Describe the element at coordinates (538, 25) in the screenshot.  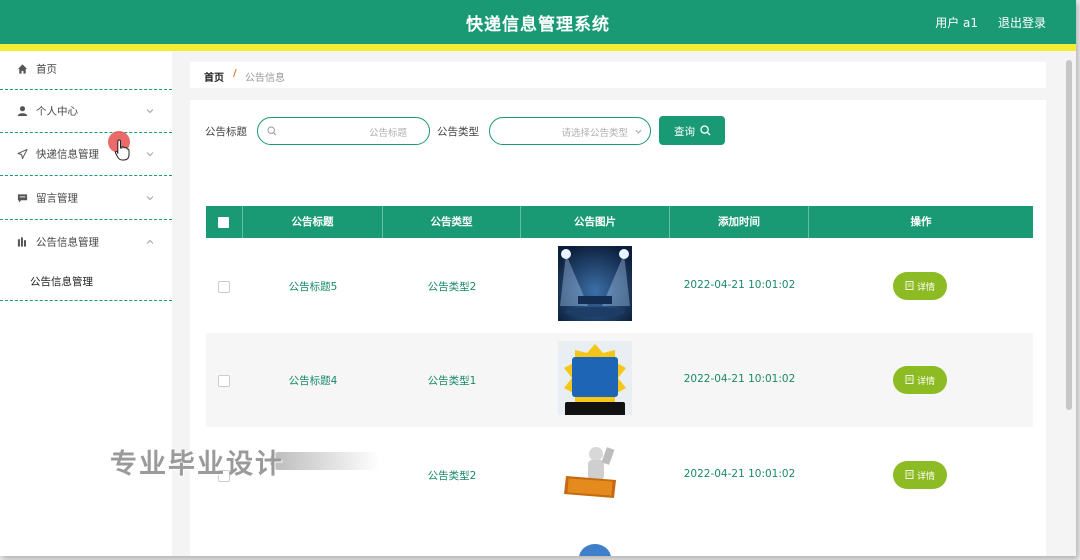
I see `app-title: 快递信息管理系统` at that location.